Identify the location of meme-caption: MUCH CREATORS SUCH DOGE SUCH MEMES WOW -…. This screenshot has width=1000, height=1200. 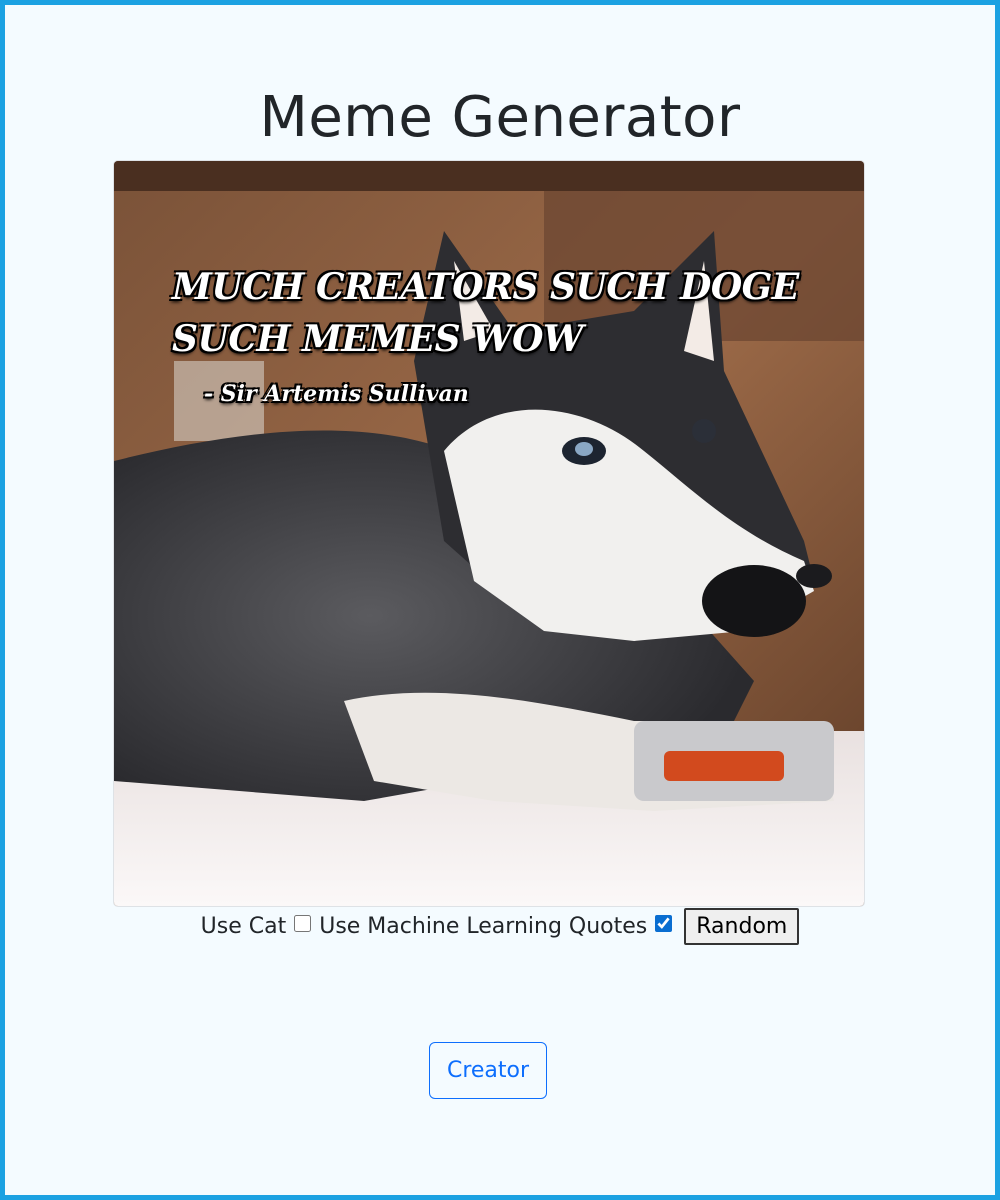
(492, 334).